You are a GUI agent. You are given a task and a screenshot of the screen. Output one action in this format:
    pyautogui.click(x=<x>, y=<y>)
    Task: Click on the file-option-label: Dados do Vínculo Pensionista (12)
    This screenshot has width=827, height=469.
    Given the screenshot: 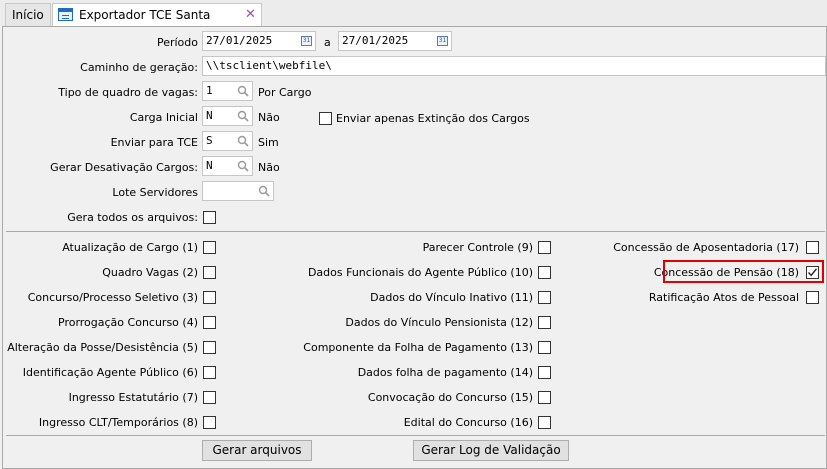 What is the action you would take?
    pyautogui.click(x=439, y=322)
    